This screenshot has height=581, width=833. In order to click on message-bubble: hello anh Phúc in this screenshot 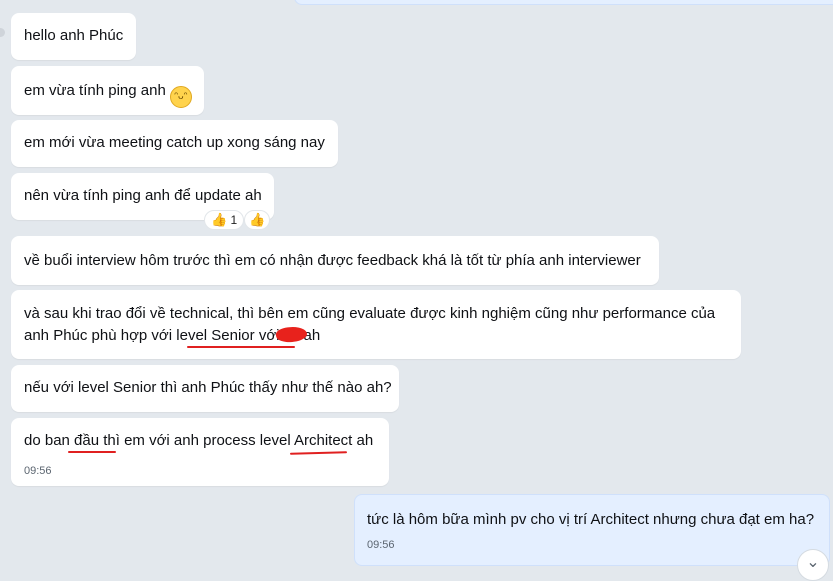, I will do `click(73, 36)`.